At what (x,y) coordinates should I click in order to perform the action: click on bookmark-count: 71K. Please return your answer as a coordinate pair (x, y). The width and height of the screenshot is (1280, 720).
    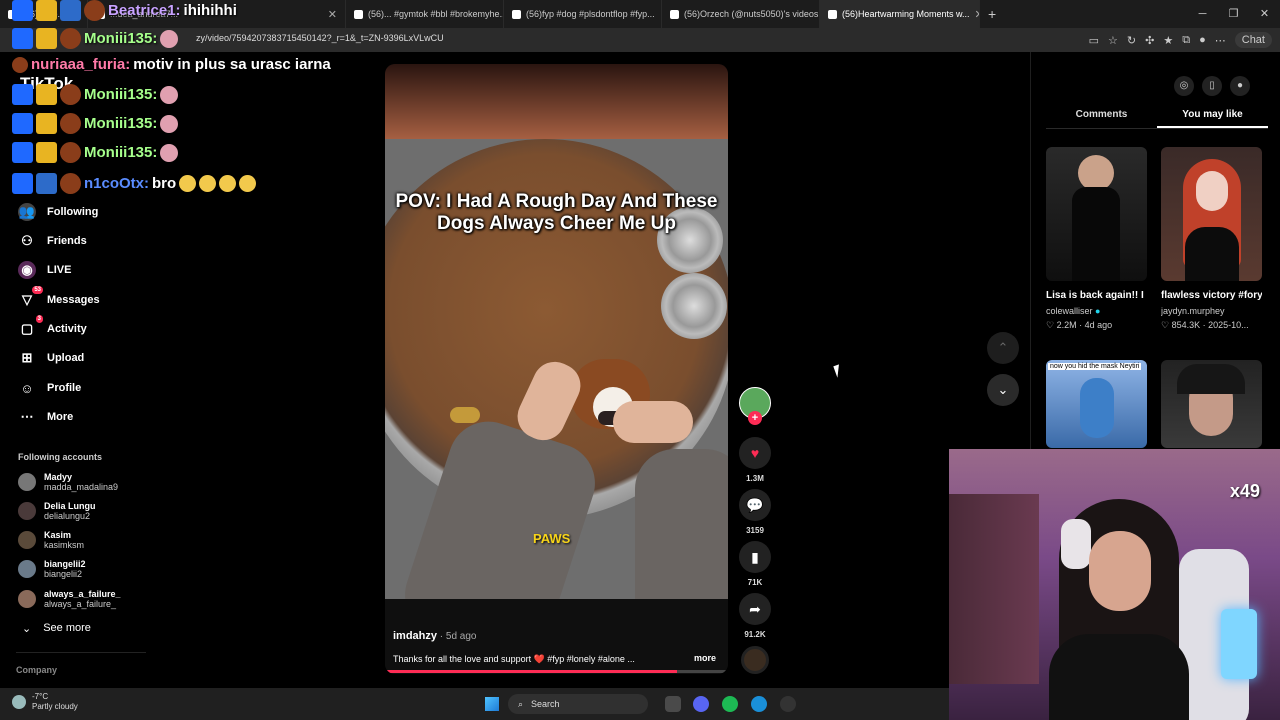
    Looking at the image, I should click on (755, 582).